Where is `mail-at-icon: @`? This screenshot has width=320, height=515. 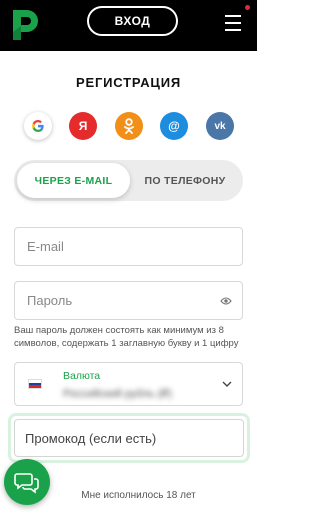
mail-at-icon: @ is located at coordinates (174, 126).